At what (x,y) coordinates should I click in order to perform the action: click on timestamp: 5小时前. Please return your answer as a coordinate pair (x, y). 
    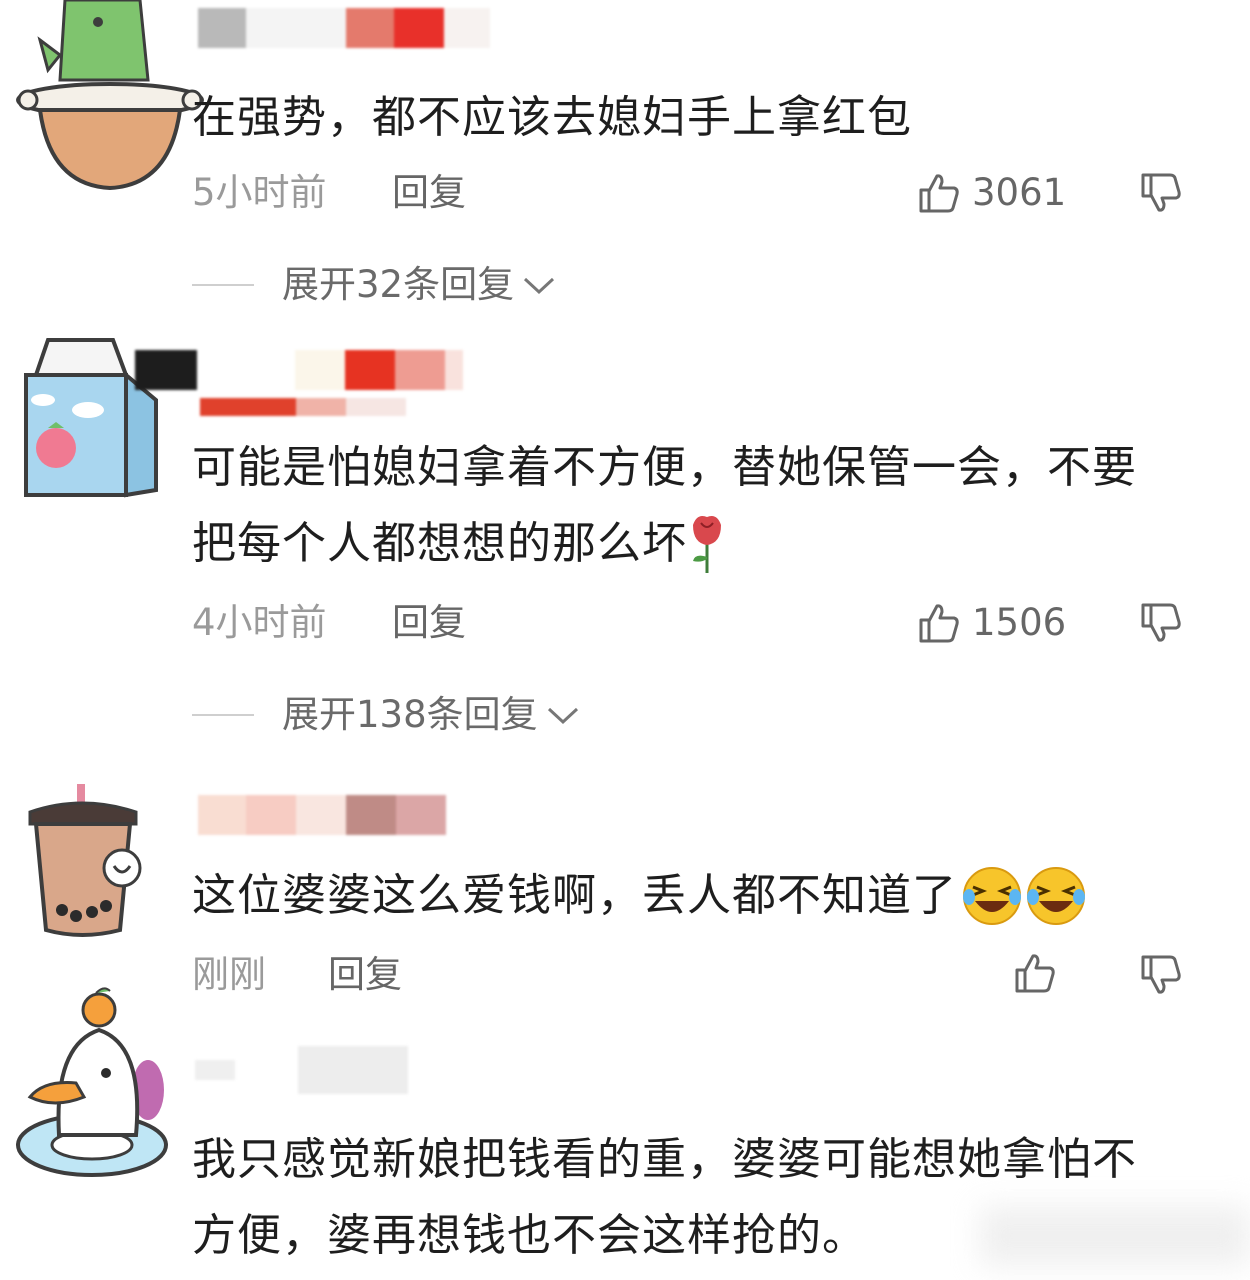
    Looking at the image, I should click on (259, 192).